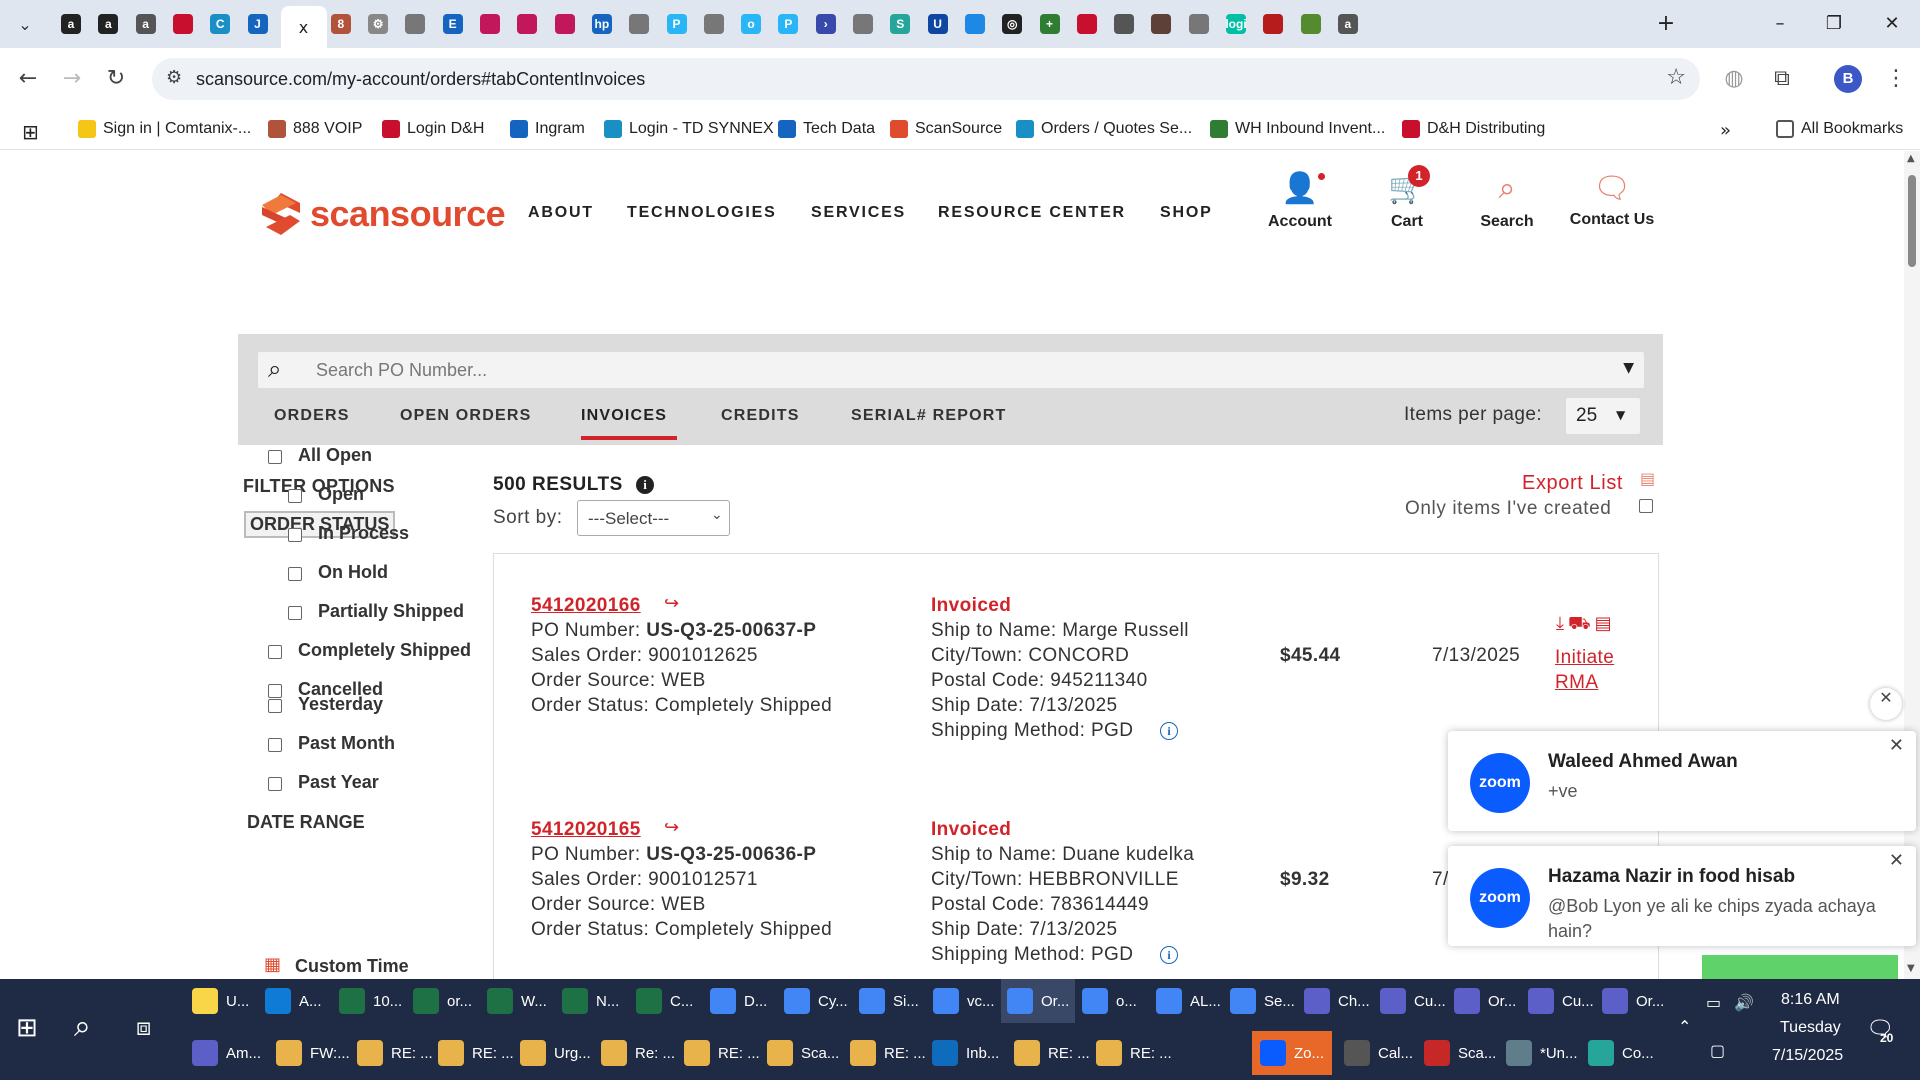  I want to click on new-tab-button: +, so click(1666, 24).